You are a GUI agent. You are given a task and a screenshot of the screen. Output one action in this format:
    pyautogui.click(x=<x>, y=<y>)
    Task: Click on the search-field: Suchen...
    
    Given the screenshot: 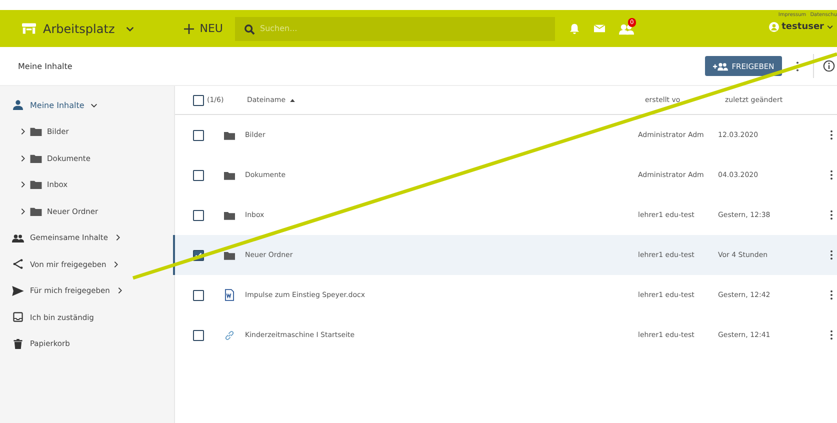 What is the action you would take?
    pyautogui.click(x=394, y=28)
    